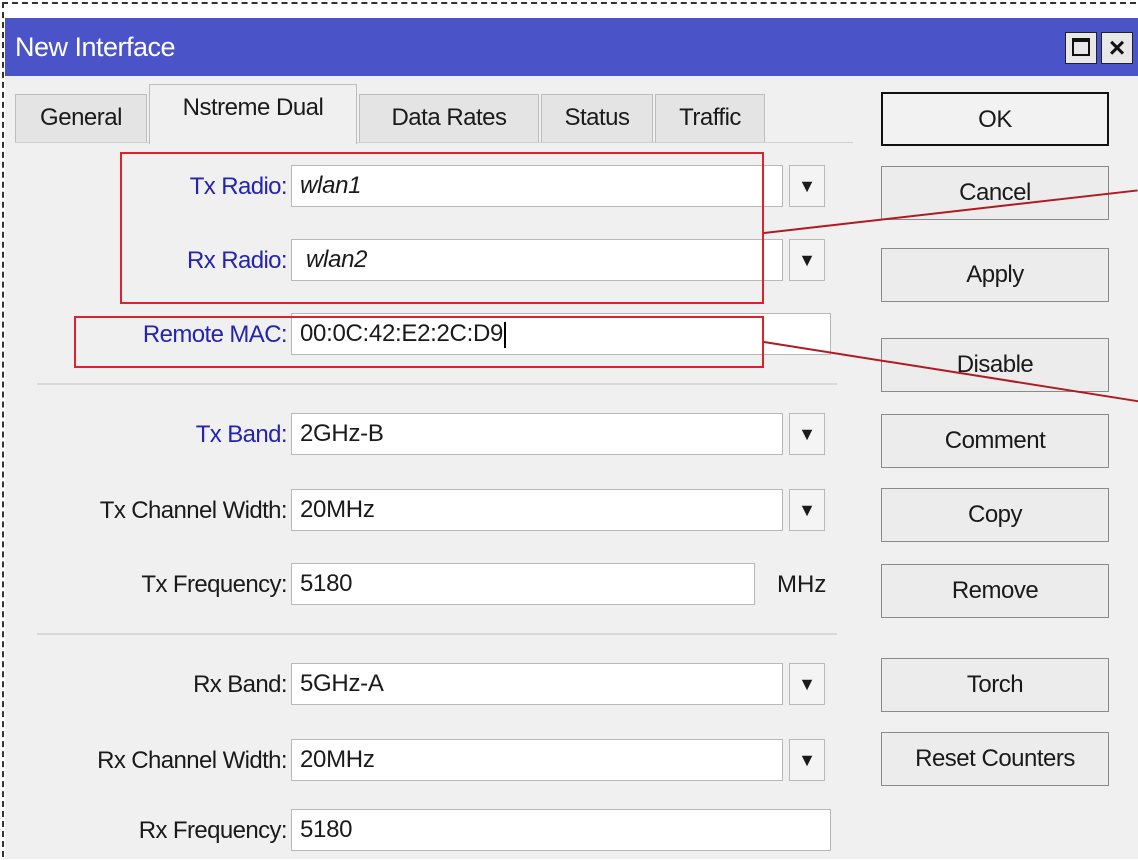  I want to click on tab-data-rates: Data Rates, so click(449, 118).